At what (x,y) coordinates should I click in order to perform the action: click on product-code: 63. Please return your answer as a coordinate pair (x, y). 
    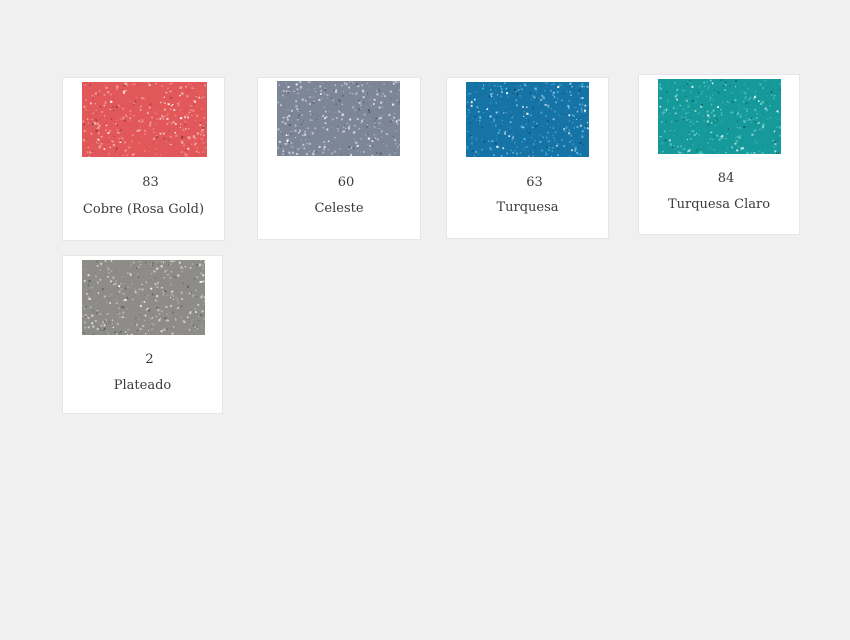
    Looking at the image, I should click on (534, 182).